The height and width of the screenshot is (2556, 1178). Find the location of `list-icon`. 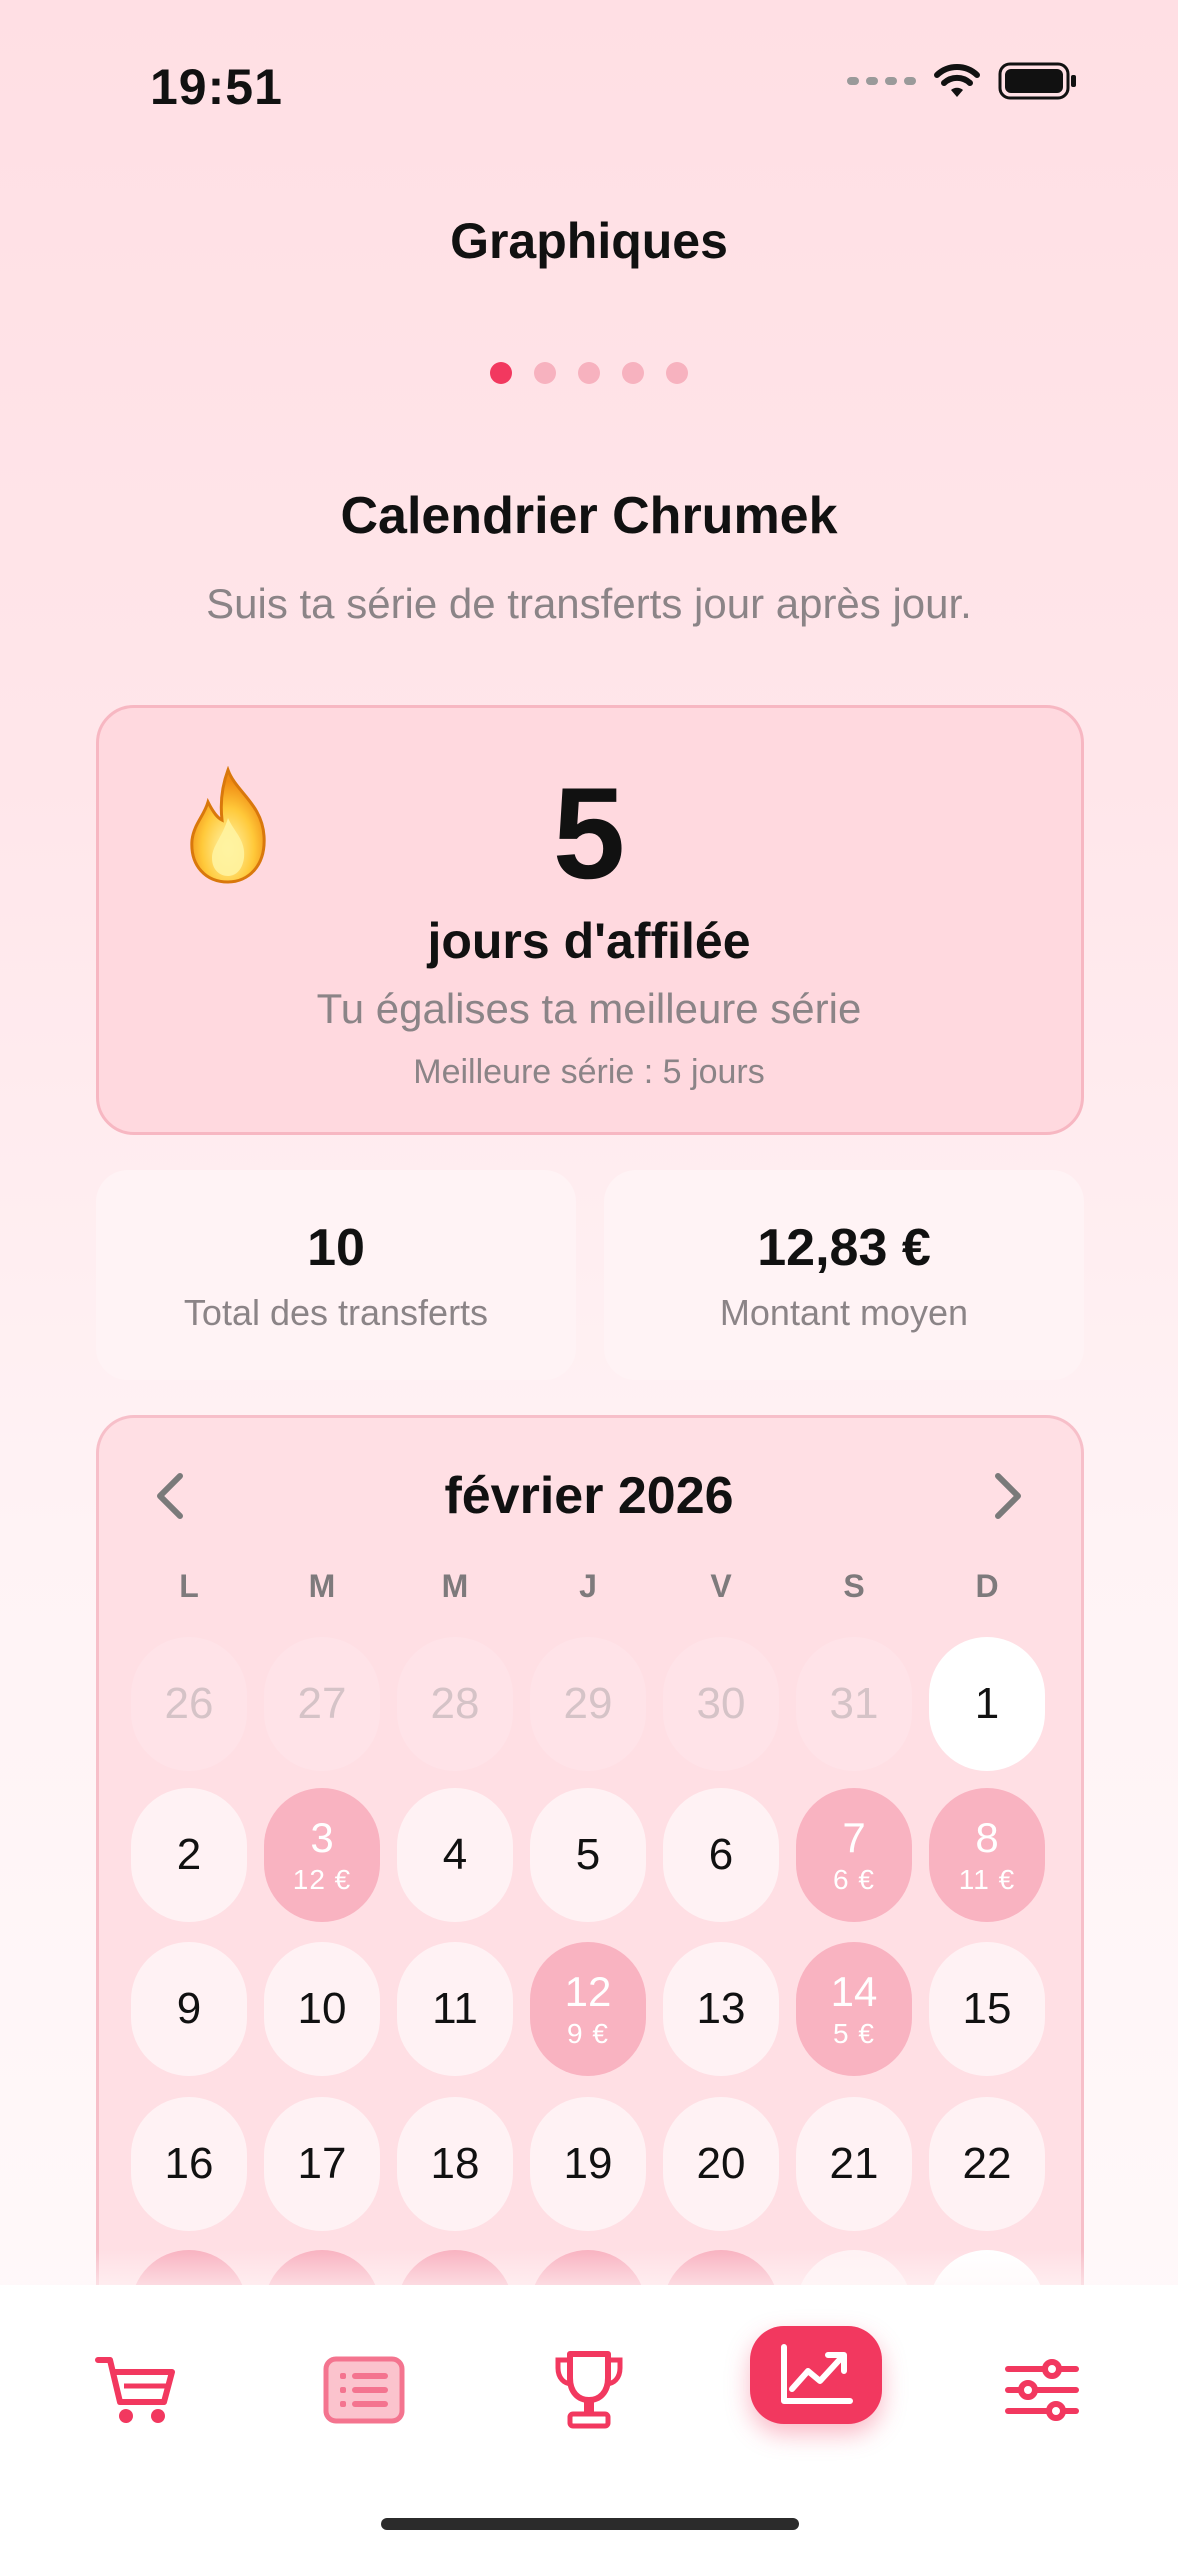

list-icon is located at coordinates (364, 2390).